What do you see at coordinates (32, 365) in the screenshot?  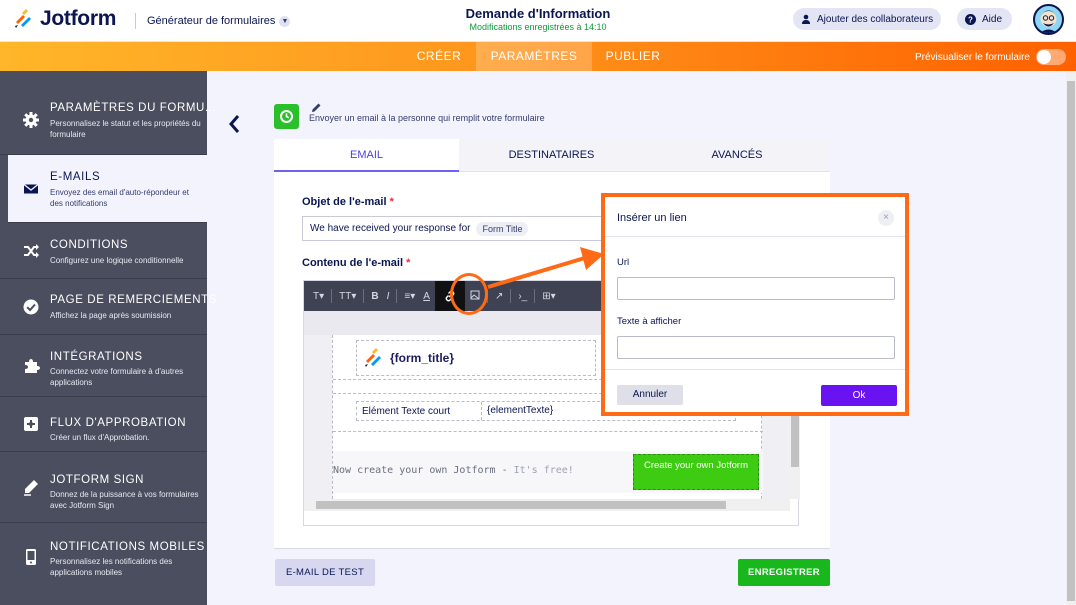 I see `puzzle-icon` at bounding box center [32, 365].